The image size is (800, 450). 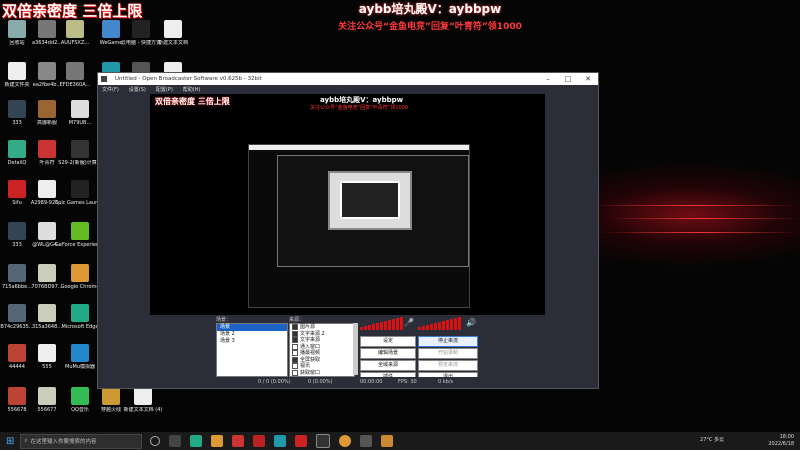 I want to click on global-sources-button: 全域来源, so click(x=388, y=365).